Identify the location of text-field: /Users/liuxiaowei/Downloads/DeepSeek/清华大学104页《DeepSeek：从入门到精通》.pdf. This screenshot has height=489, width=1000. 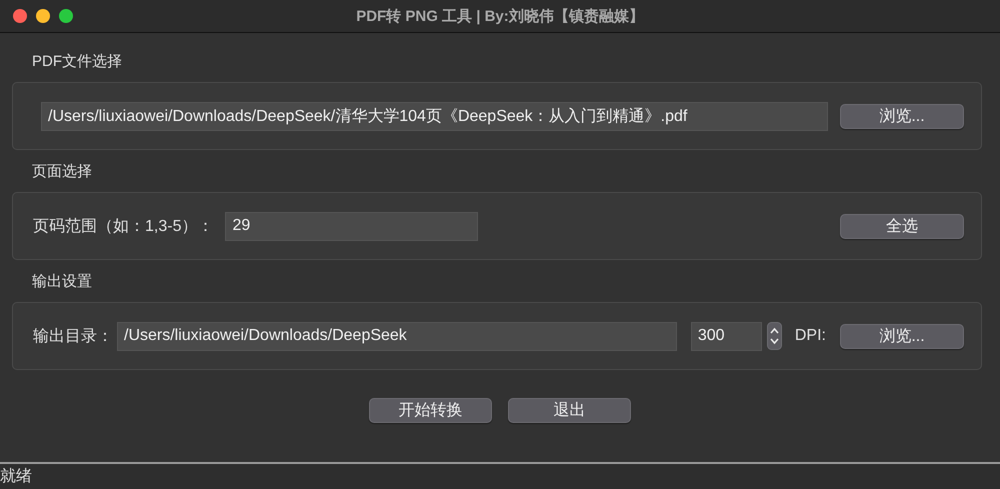
(434, 116).